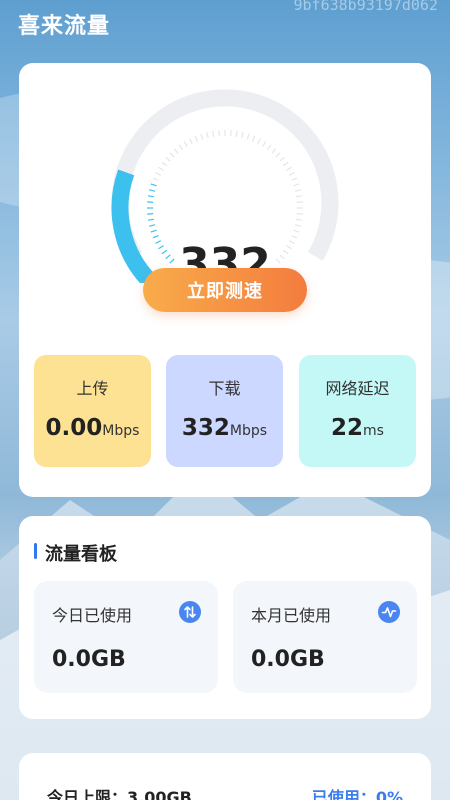 The height and width of the screenshot is (800, 450). What do you see at coordinates (92, 411) in the screenshot?
I see `upload-stat: 上传 0.00Mbps` at bounding box center [92, 411].